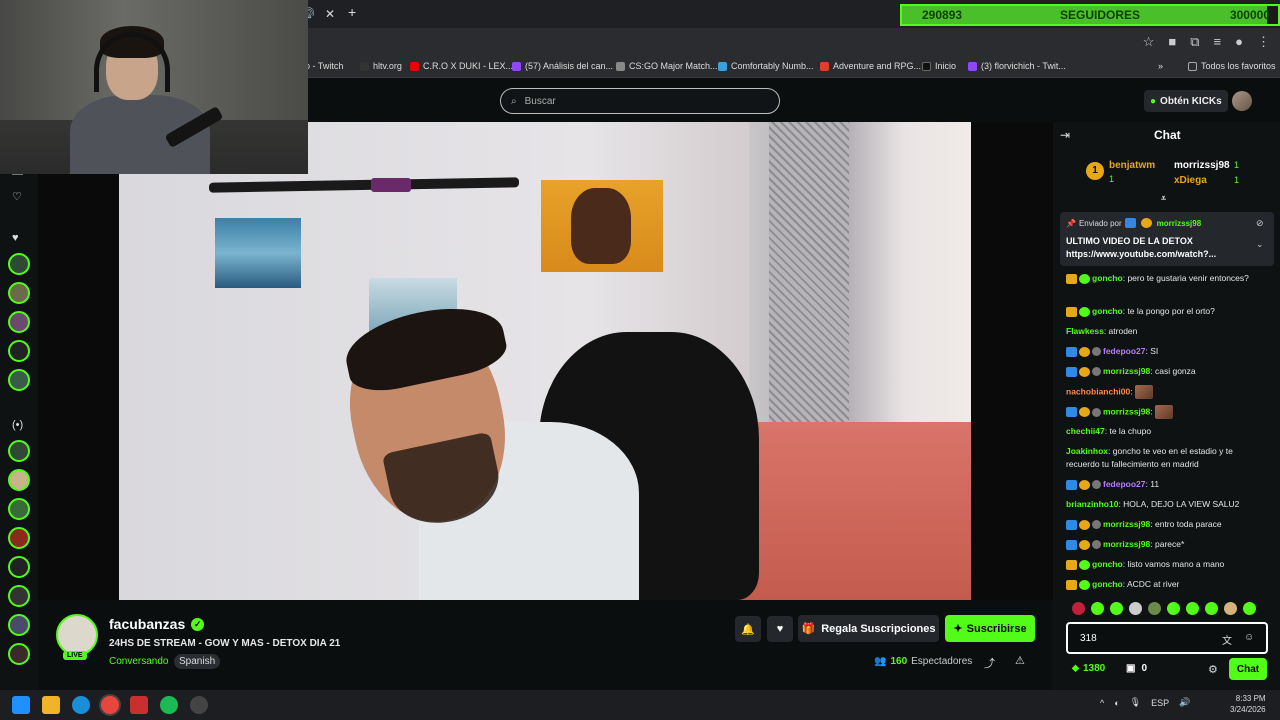 The width and height of the screenshot is (1280, 720). I want to click on new-tab-button: +, so click(352, 12).